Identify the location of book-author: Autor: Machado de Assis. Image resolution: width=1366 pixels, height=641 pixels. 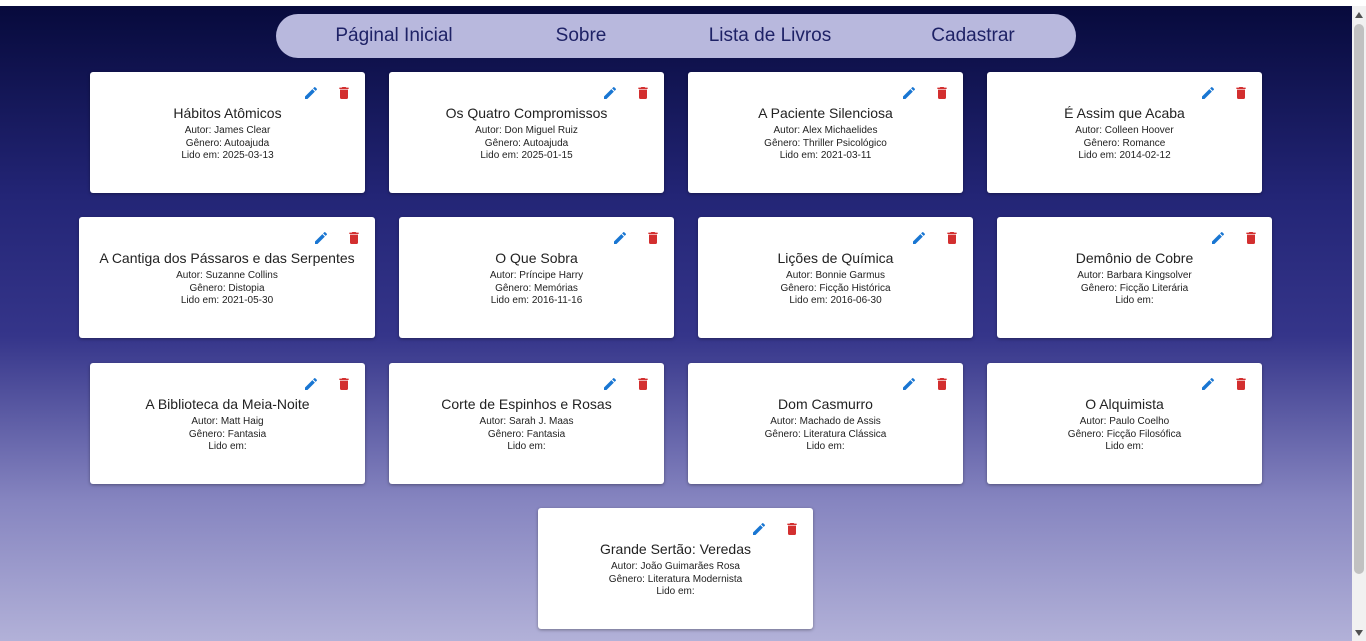
(825, 421).